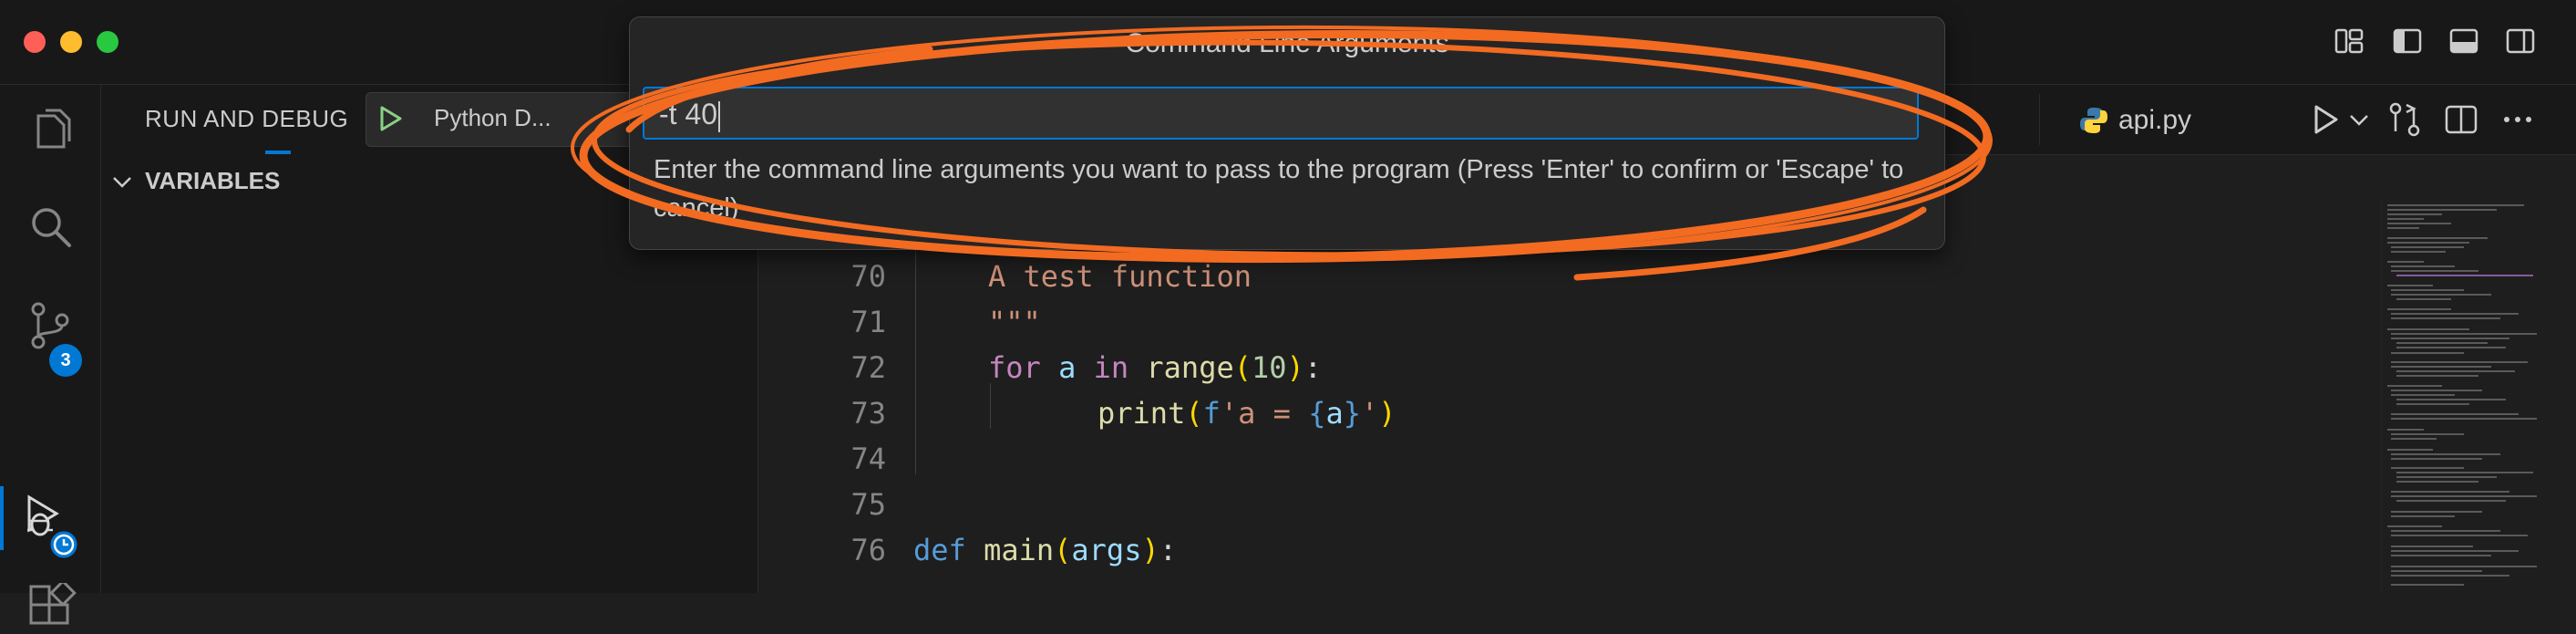  What do you see at coordinates (868, 505) in the screenshot?
I see `line-number: 75` at bounding box center [868, 505].